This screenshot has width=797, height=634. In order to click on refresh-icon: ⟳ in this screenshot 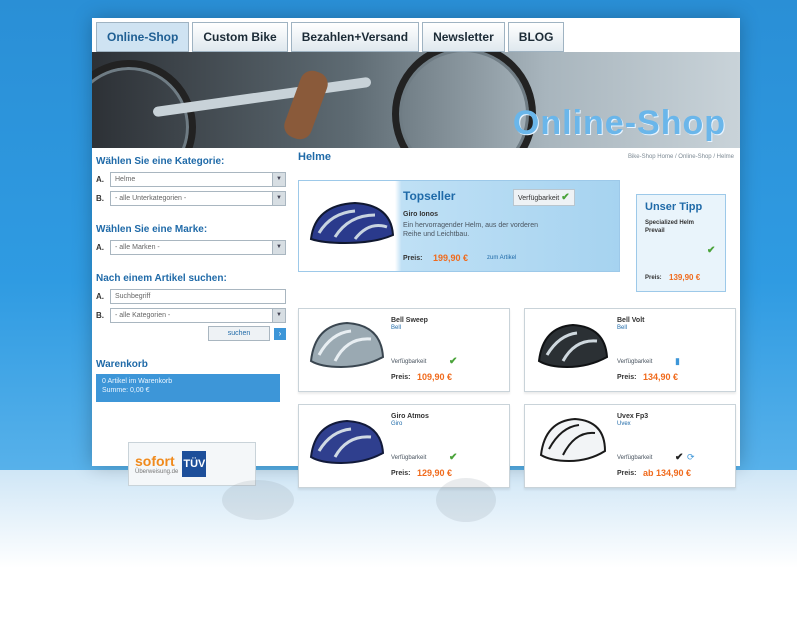, I will do `click(691, 457)`.